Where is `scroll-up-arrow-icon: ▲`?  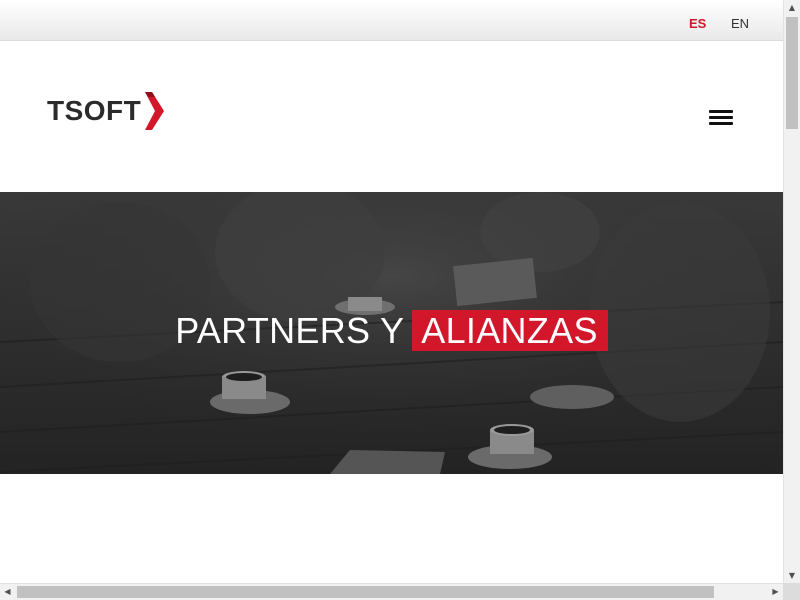
scroll-up-arrow-icon: ▲ is located at coordinates (792, 7).